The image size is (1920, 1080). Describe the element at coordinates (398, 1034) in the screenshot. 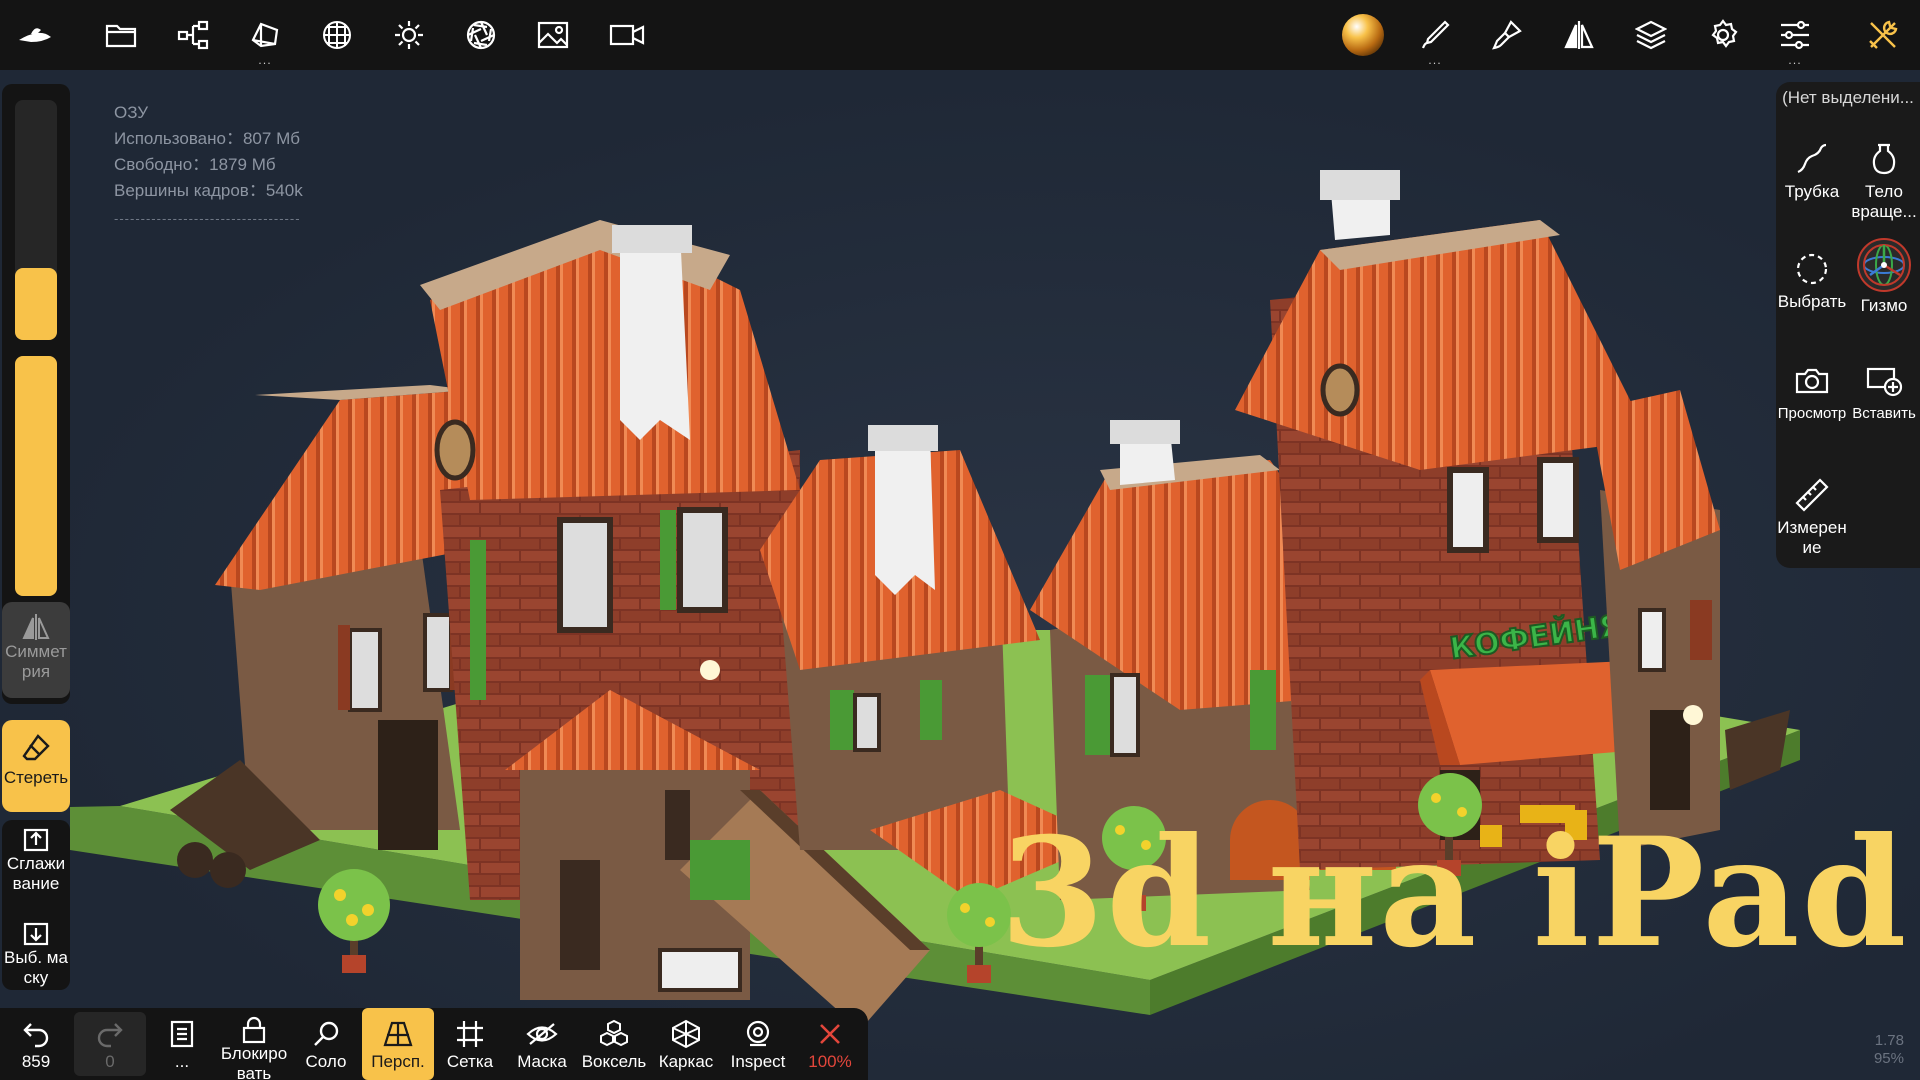

I see `perspective-grid-icon` at that location.